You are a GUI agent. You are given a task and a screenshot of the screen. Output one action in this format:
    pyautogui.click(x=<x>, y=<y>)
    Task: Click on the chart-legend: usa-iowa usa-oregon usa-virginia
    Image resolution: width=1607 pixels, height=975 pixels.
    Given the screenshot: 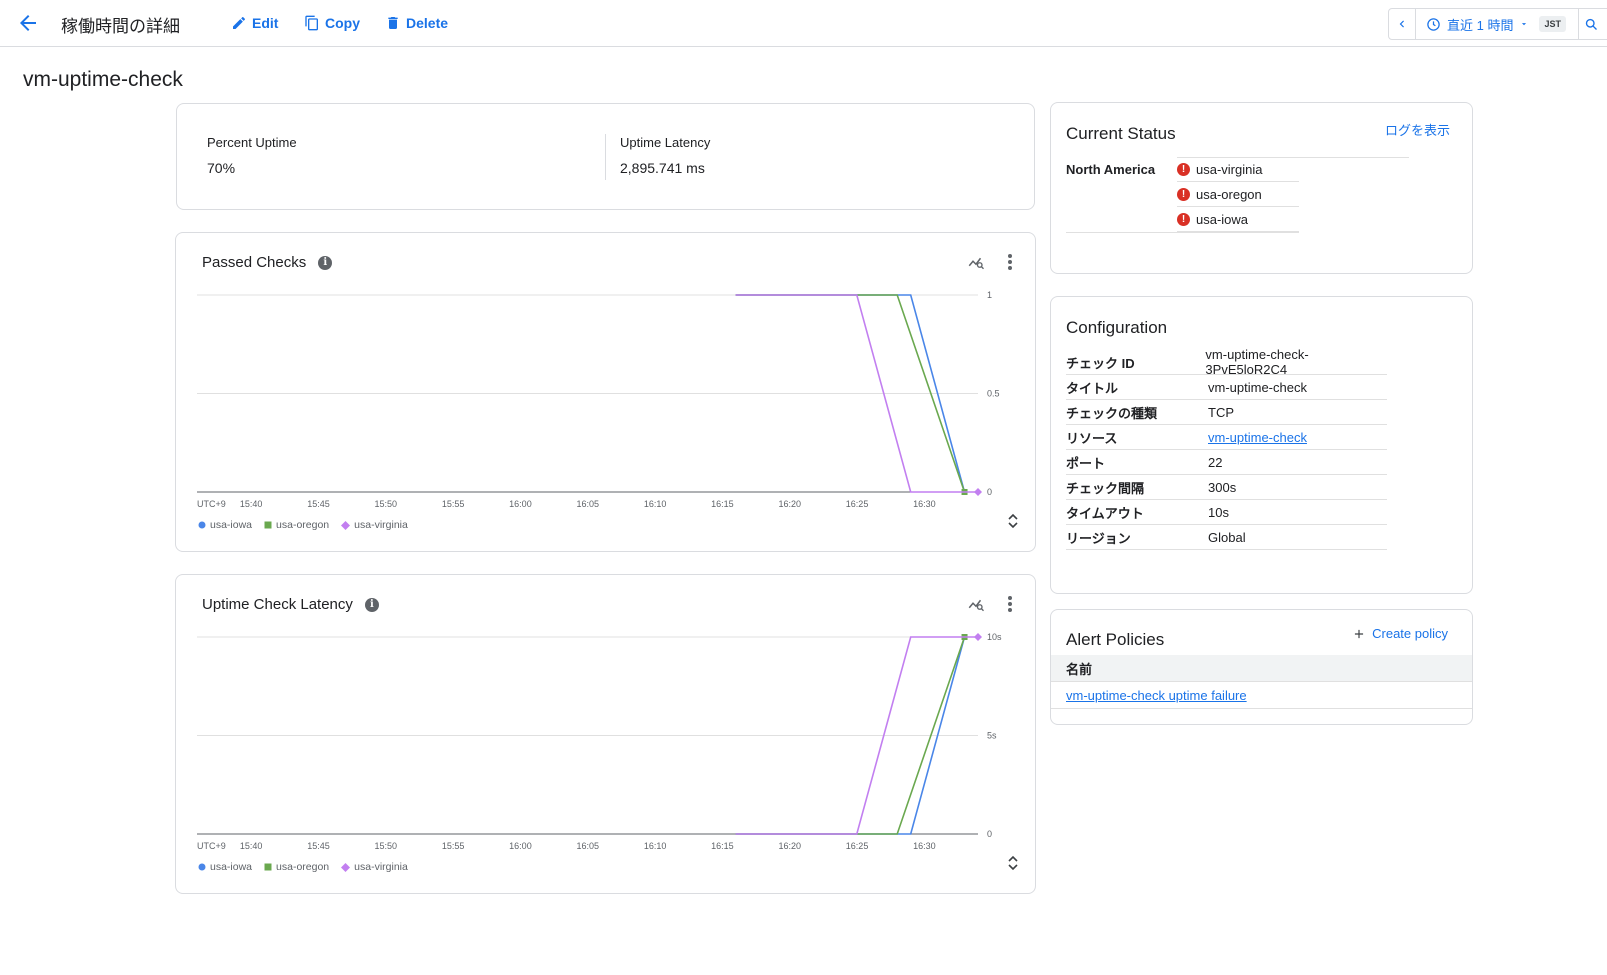 What is the action you would take?
    pyautogui.click(x=303, y=525)
    